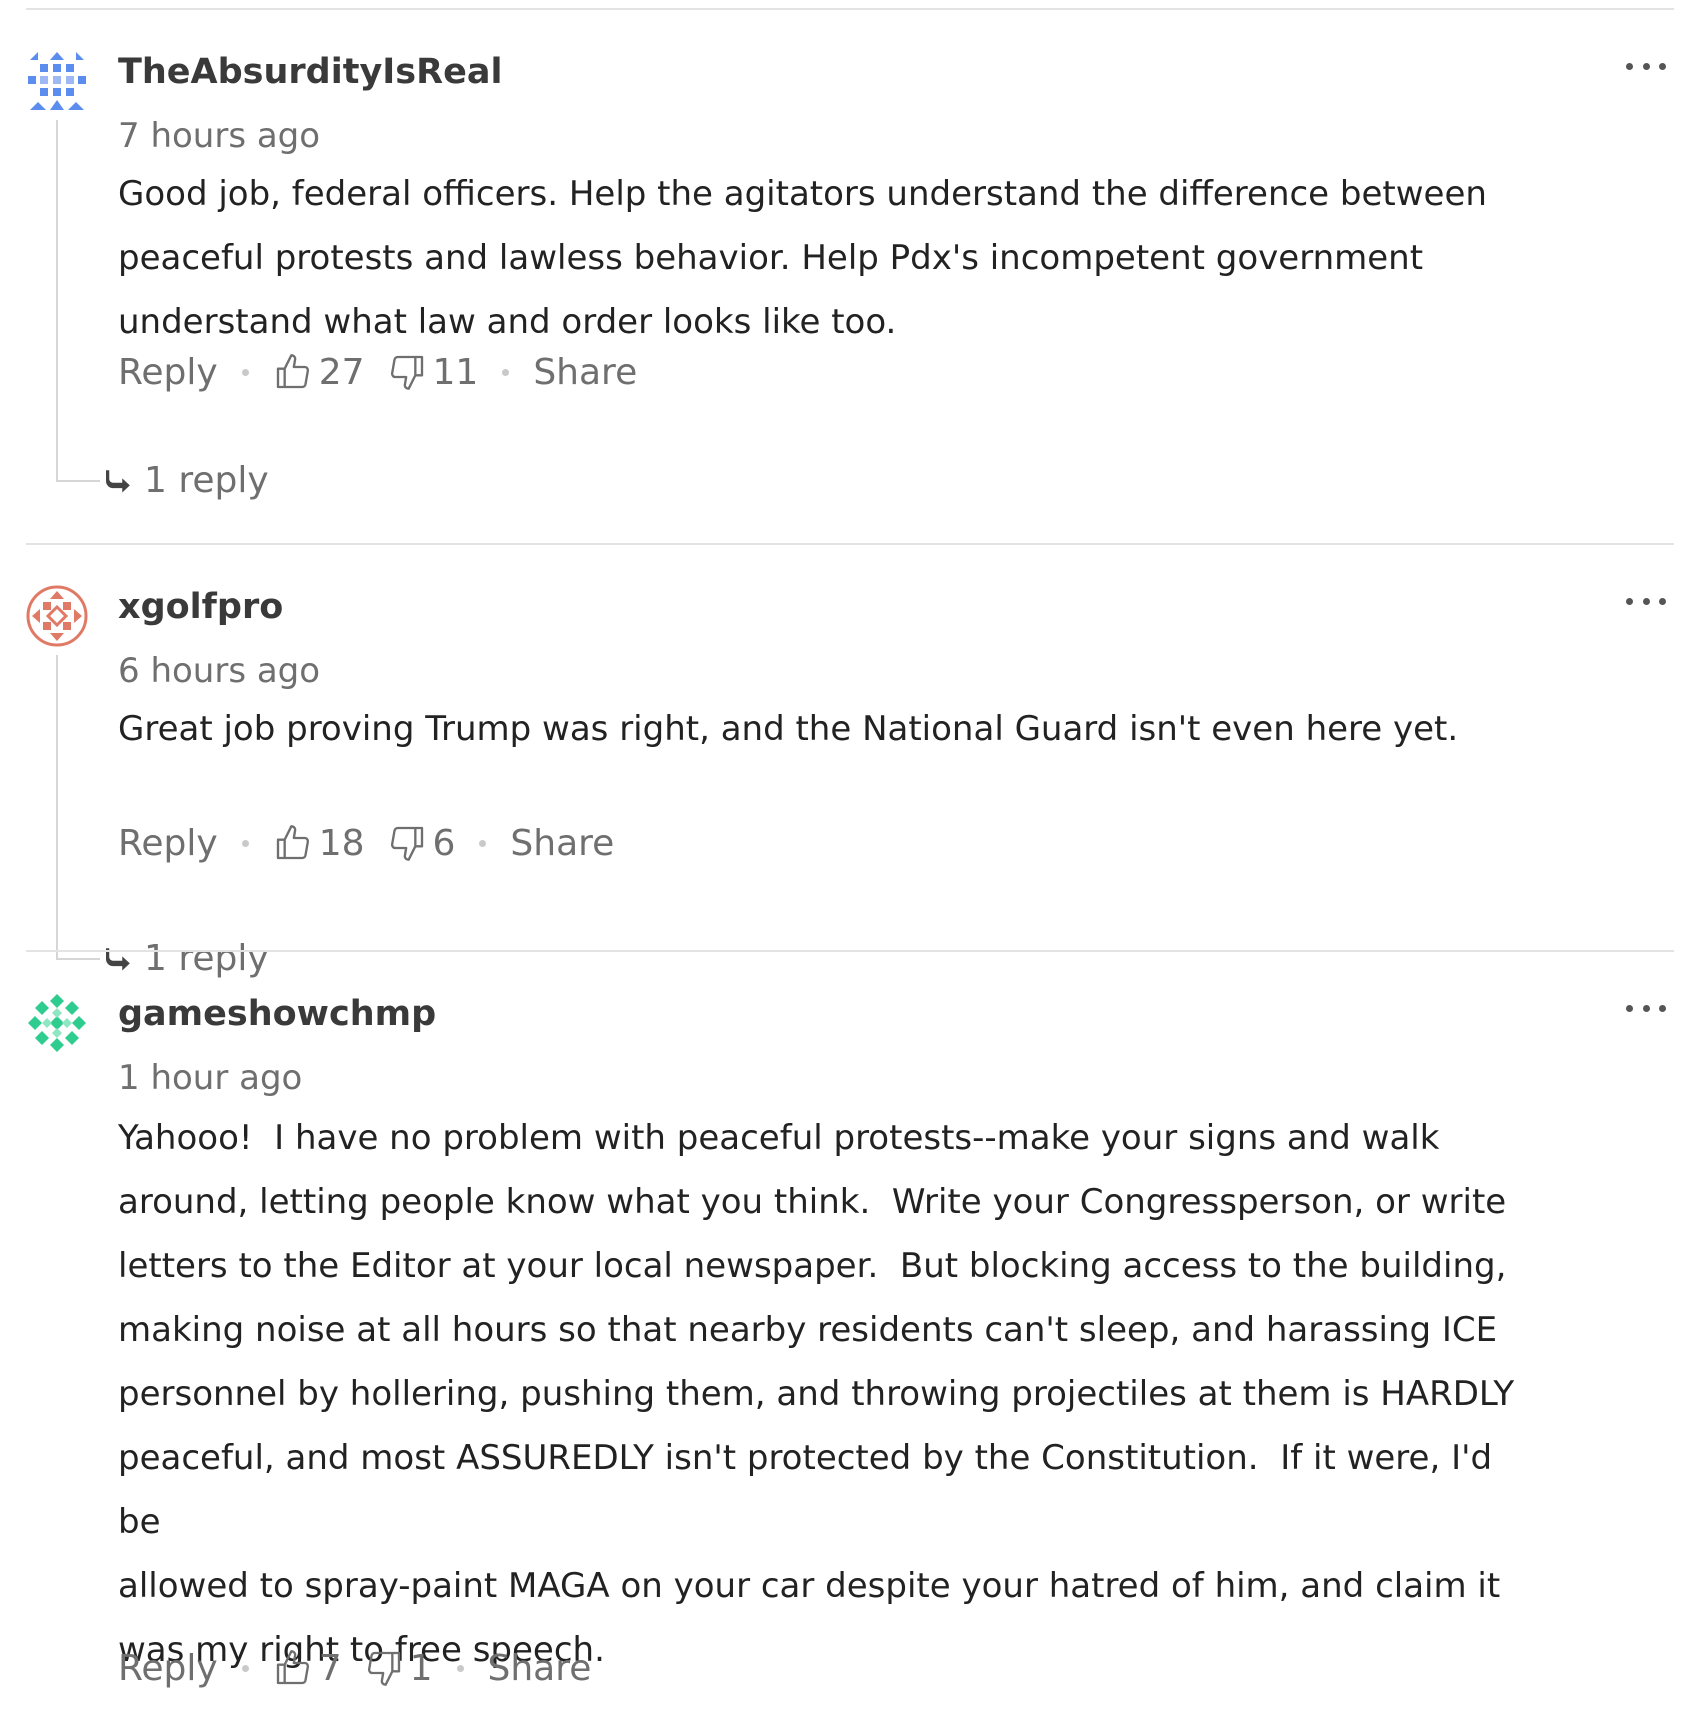  I want to click on comment-username: gameshowchmp, so click(277, 1014).